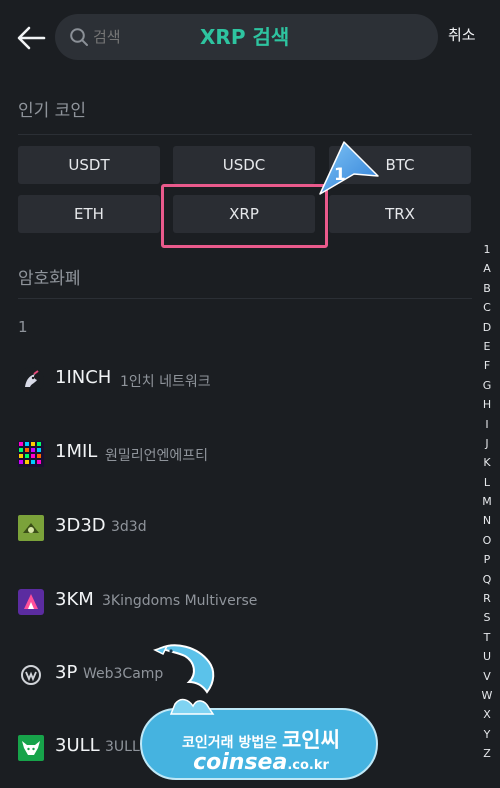 The height and width of the screenshot is (788, 500). I want to click on index-letter: E, so click(487, 346).